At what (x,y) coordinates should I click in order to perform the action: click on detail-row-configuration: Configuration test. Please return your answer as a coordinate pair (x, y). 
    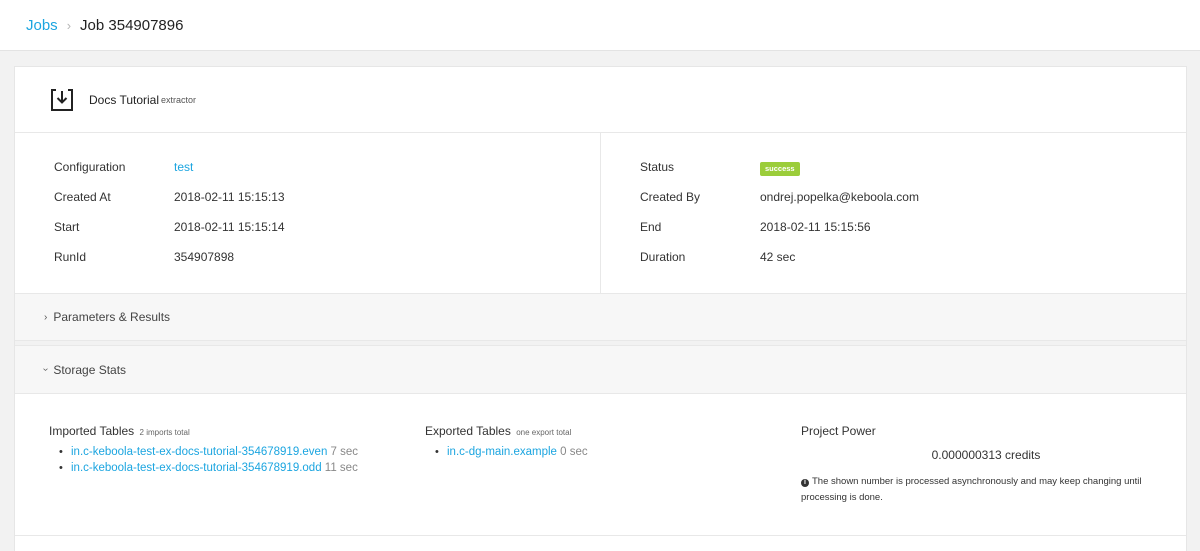
    Looking at the image, I should click on (327, 175).